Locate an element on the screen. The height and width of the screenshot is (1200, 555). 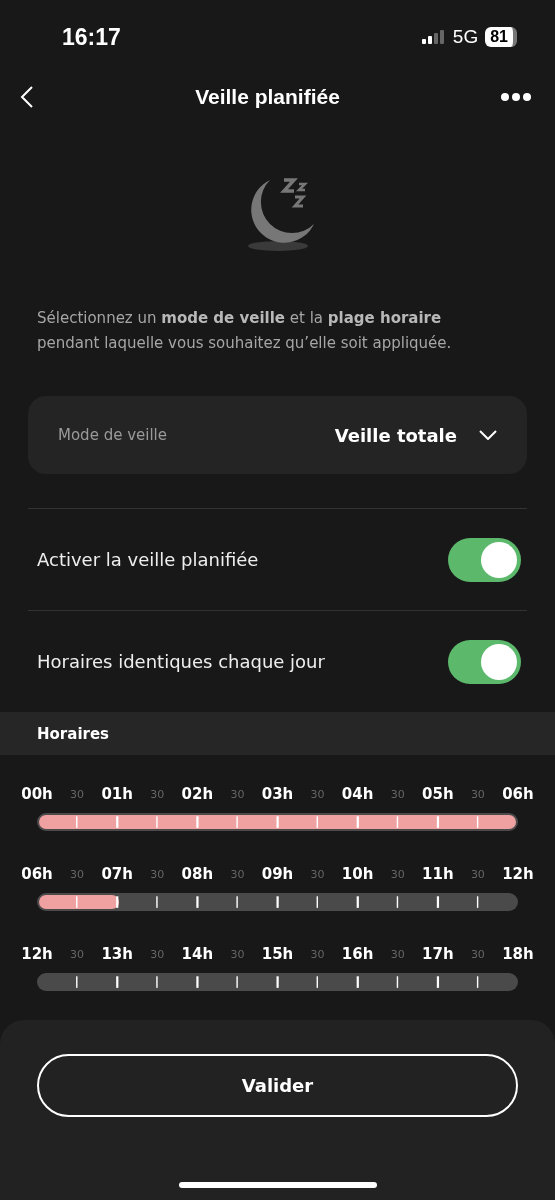
intro-text: Sélectionnez un mode de veille et la plage horaire pendant laquelle vous souhaitez qu’elle soit appliquée. is located at coordinates (245, 331).